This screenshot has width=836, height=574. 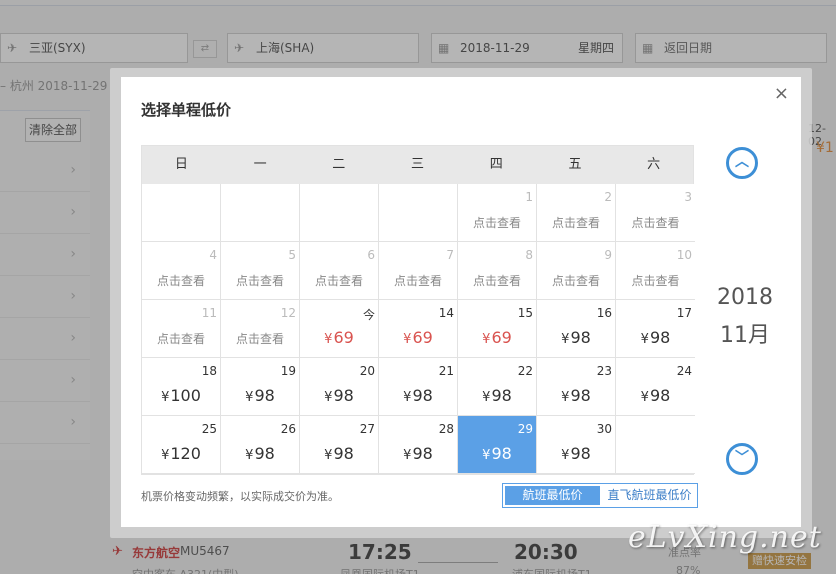 What do you see at coordinates (339, 164) in the screenshot?
I see `weekday-label: 二` at bounding box center [339, 164].